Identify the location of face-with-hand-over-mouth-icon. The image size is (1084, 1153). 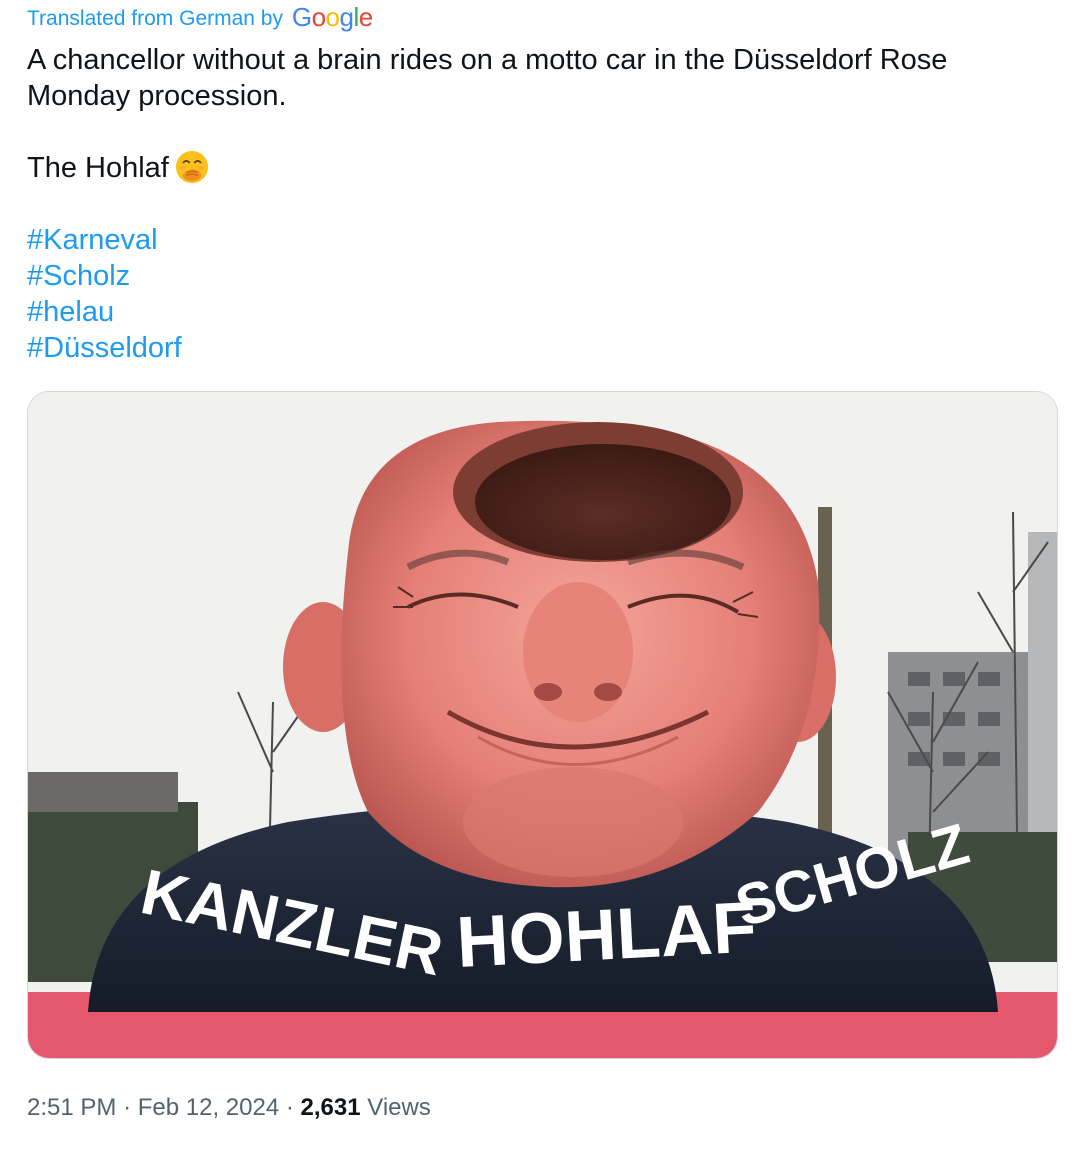
(191, 167).